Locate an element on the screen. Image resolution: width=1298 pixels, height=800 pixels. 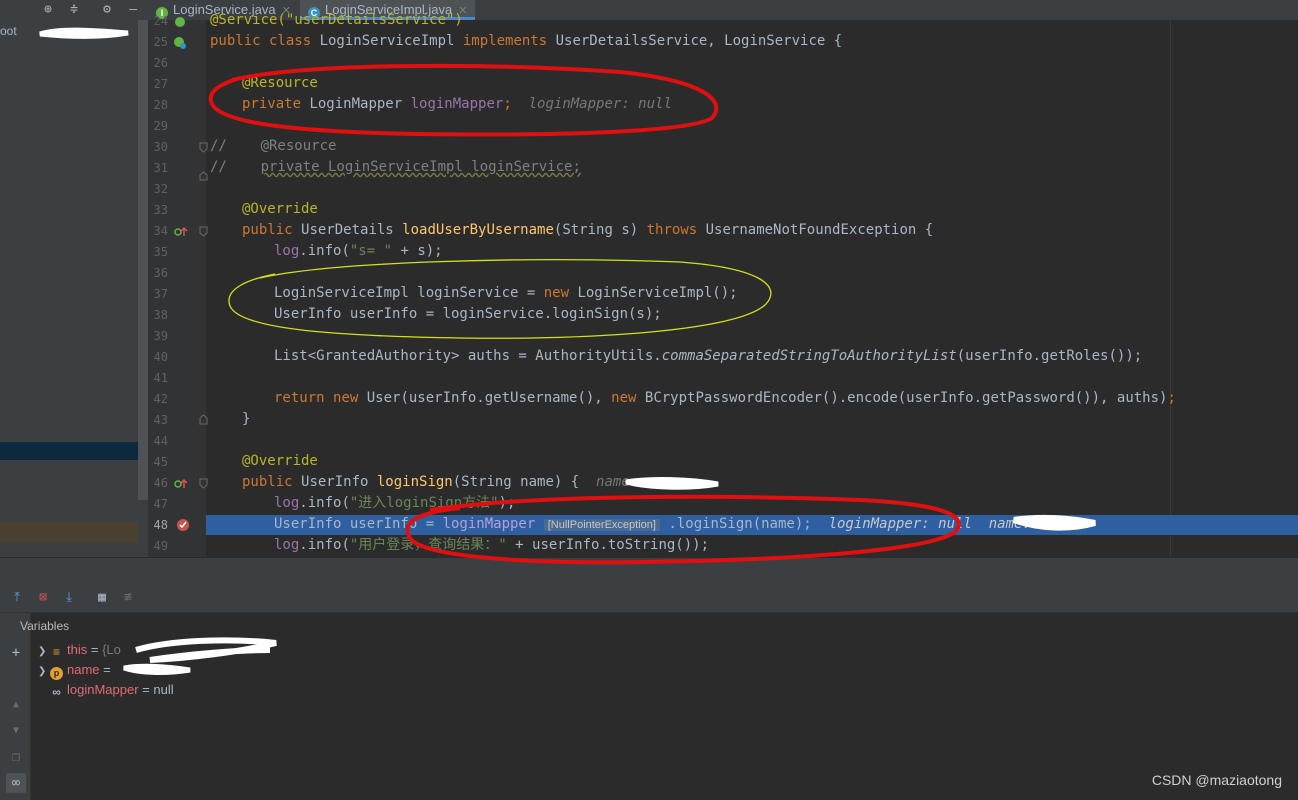
line-number-current: 48 is located at coordinates (160, 525).